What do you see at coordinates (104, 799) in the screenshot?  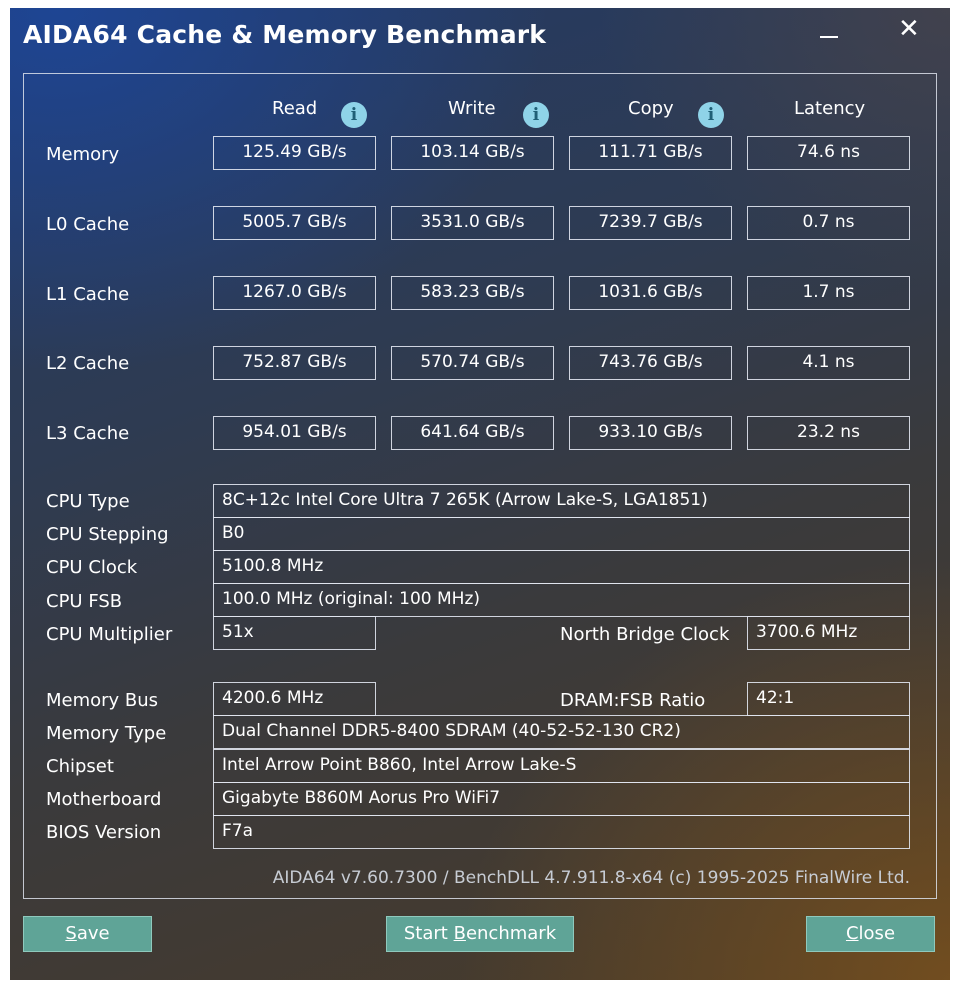 I see `motherboard-label: Motherboard` at bounding box center [104, 799].